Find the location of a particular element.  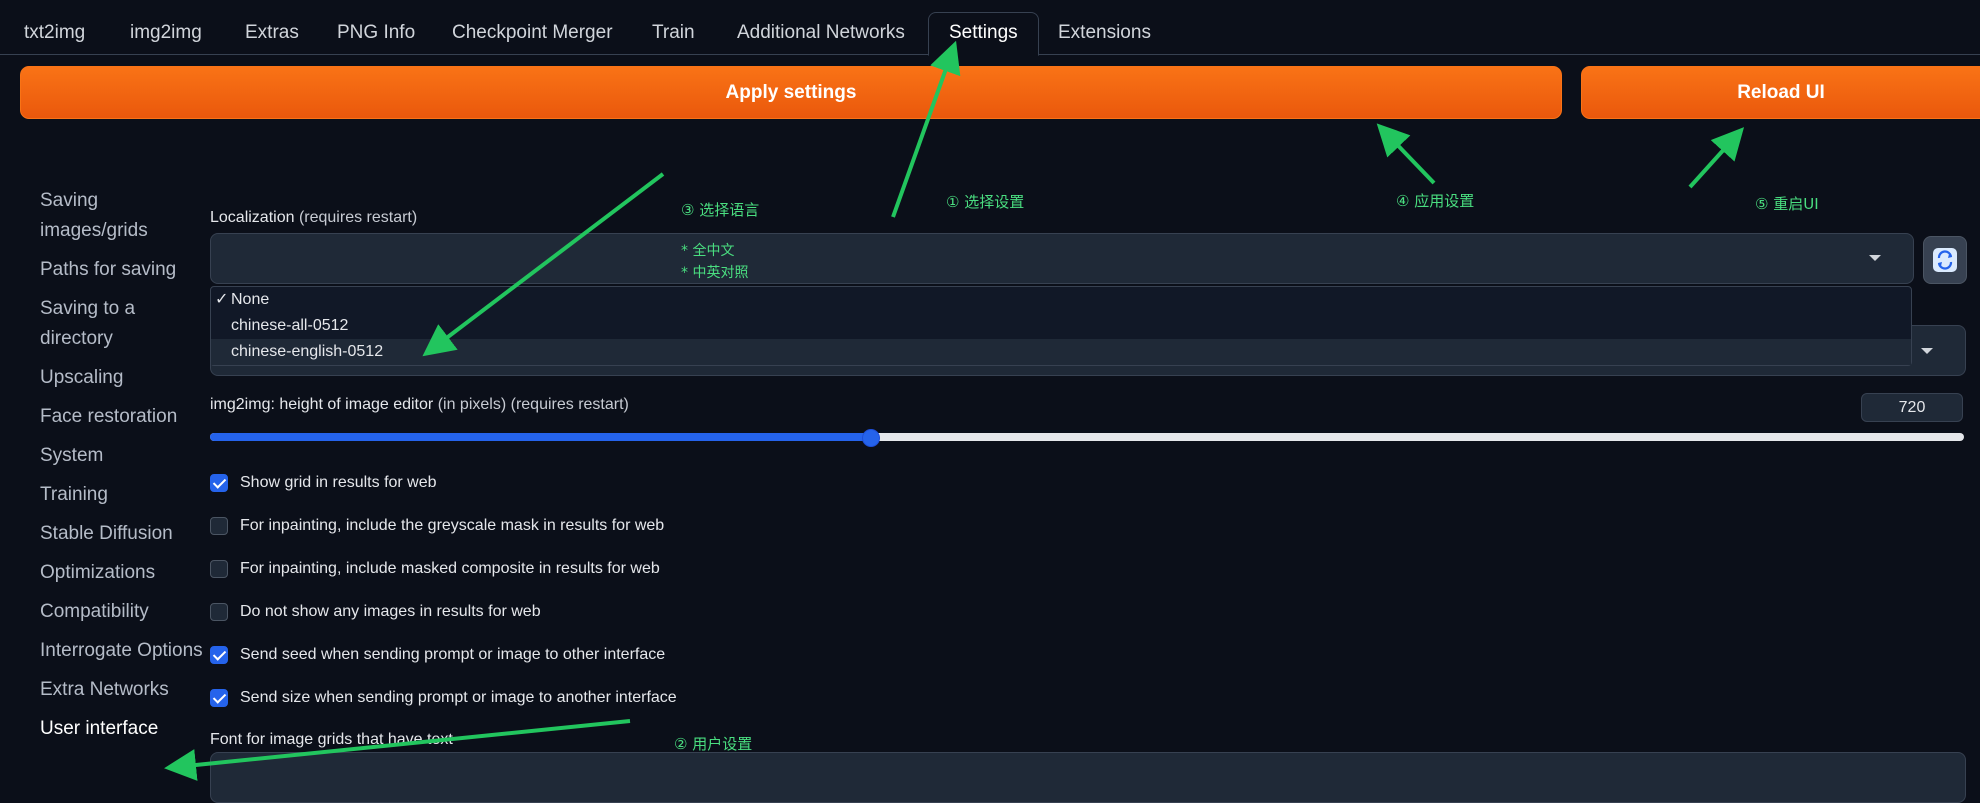

refresh-icon is located at coordinates (1945, 260).